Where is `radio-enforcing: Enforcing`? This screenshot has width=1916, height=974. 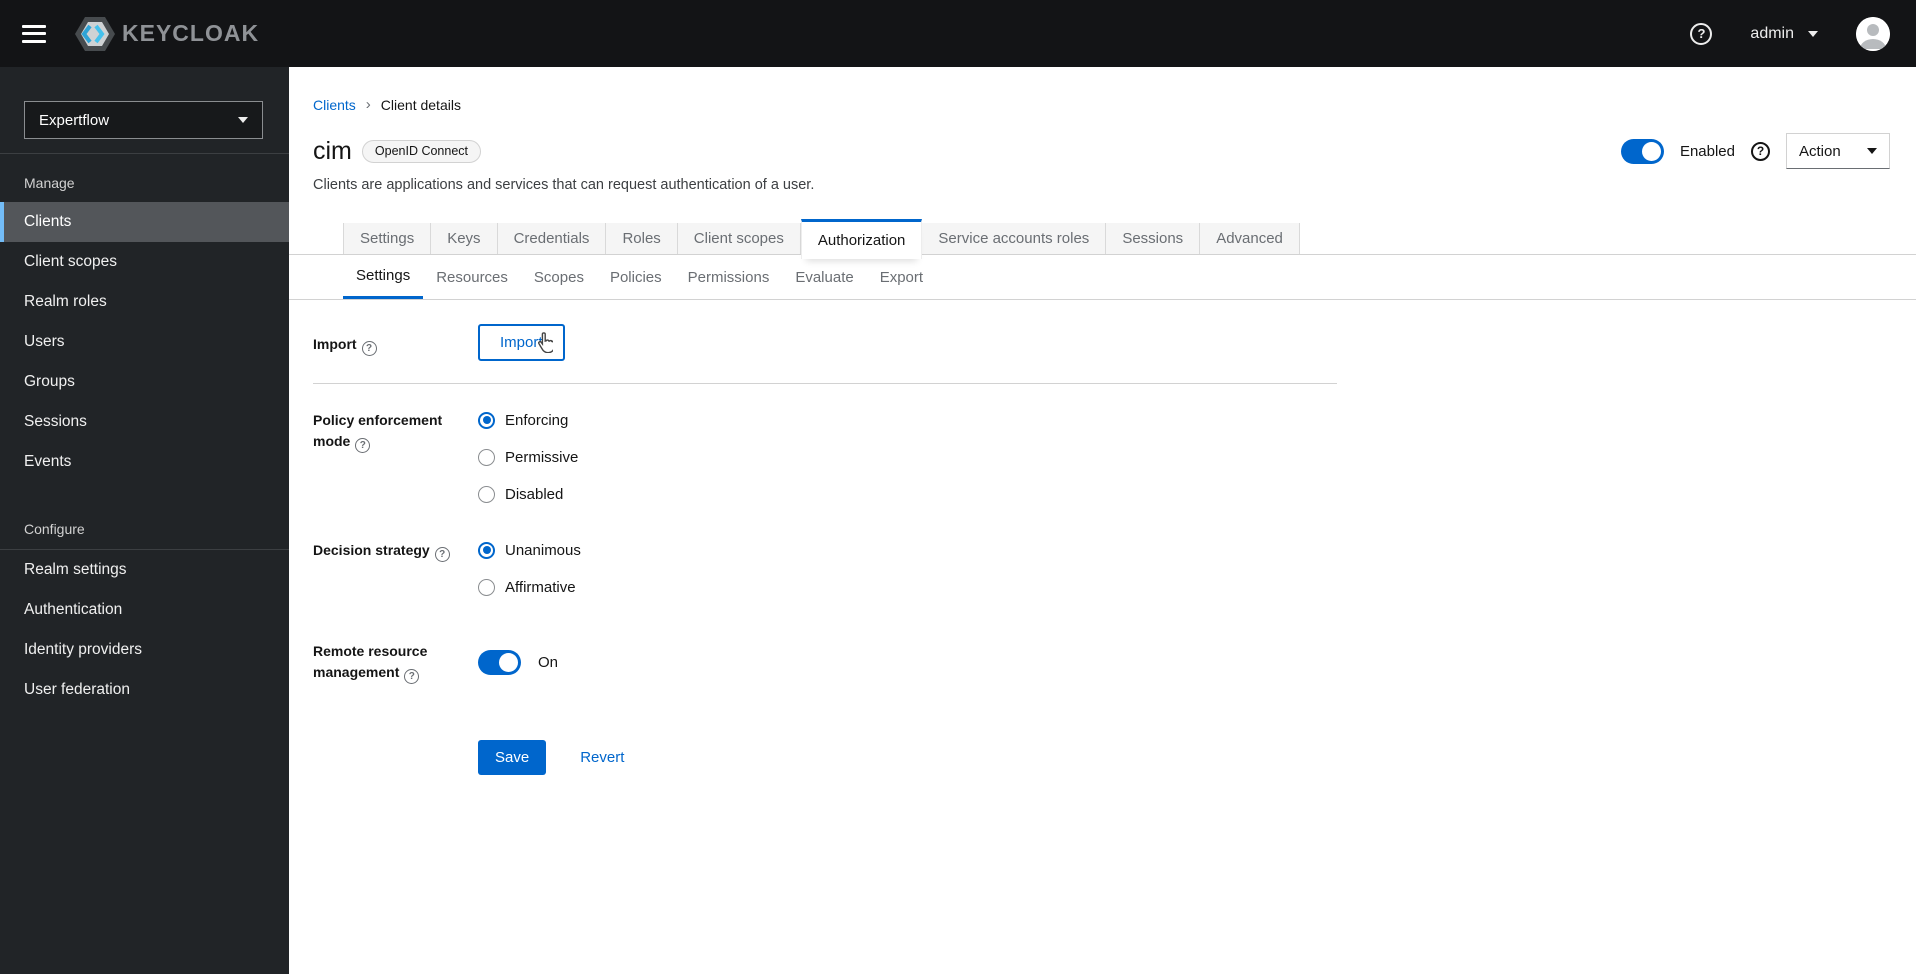
radio-enforcing: Enforcing is located at coordinates (528, 420).